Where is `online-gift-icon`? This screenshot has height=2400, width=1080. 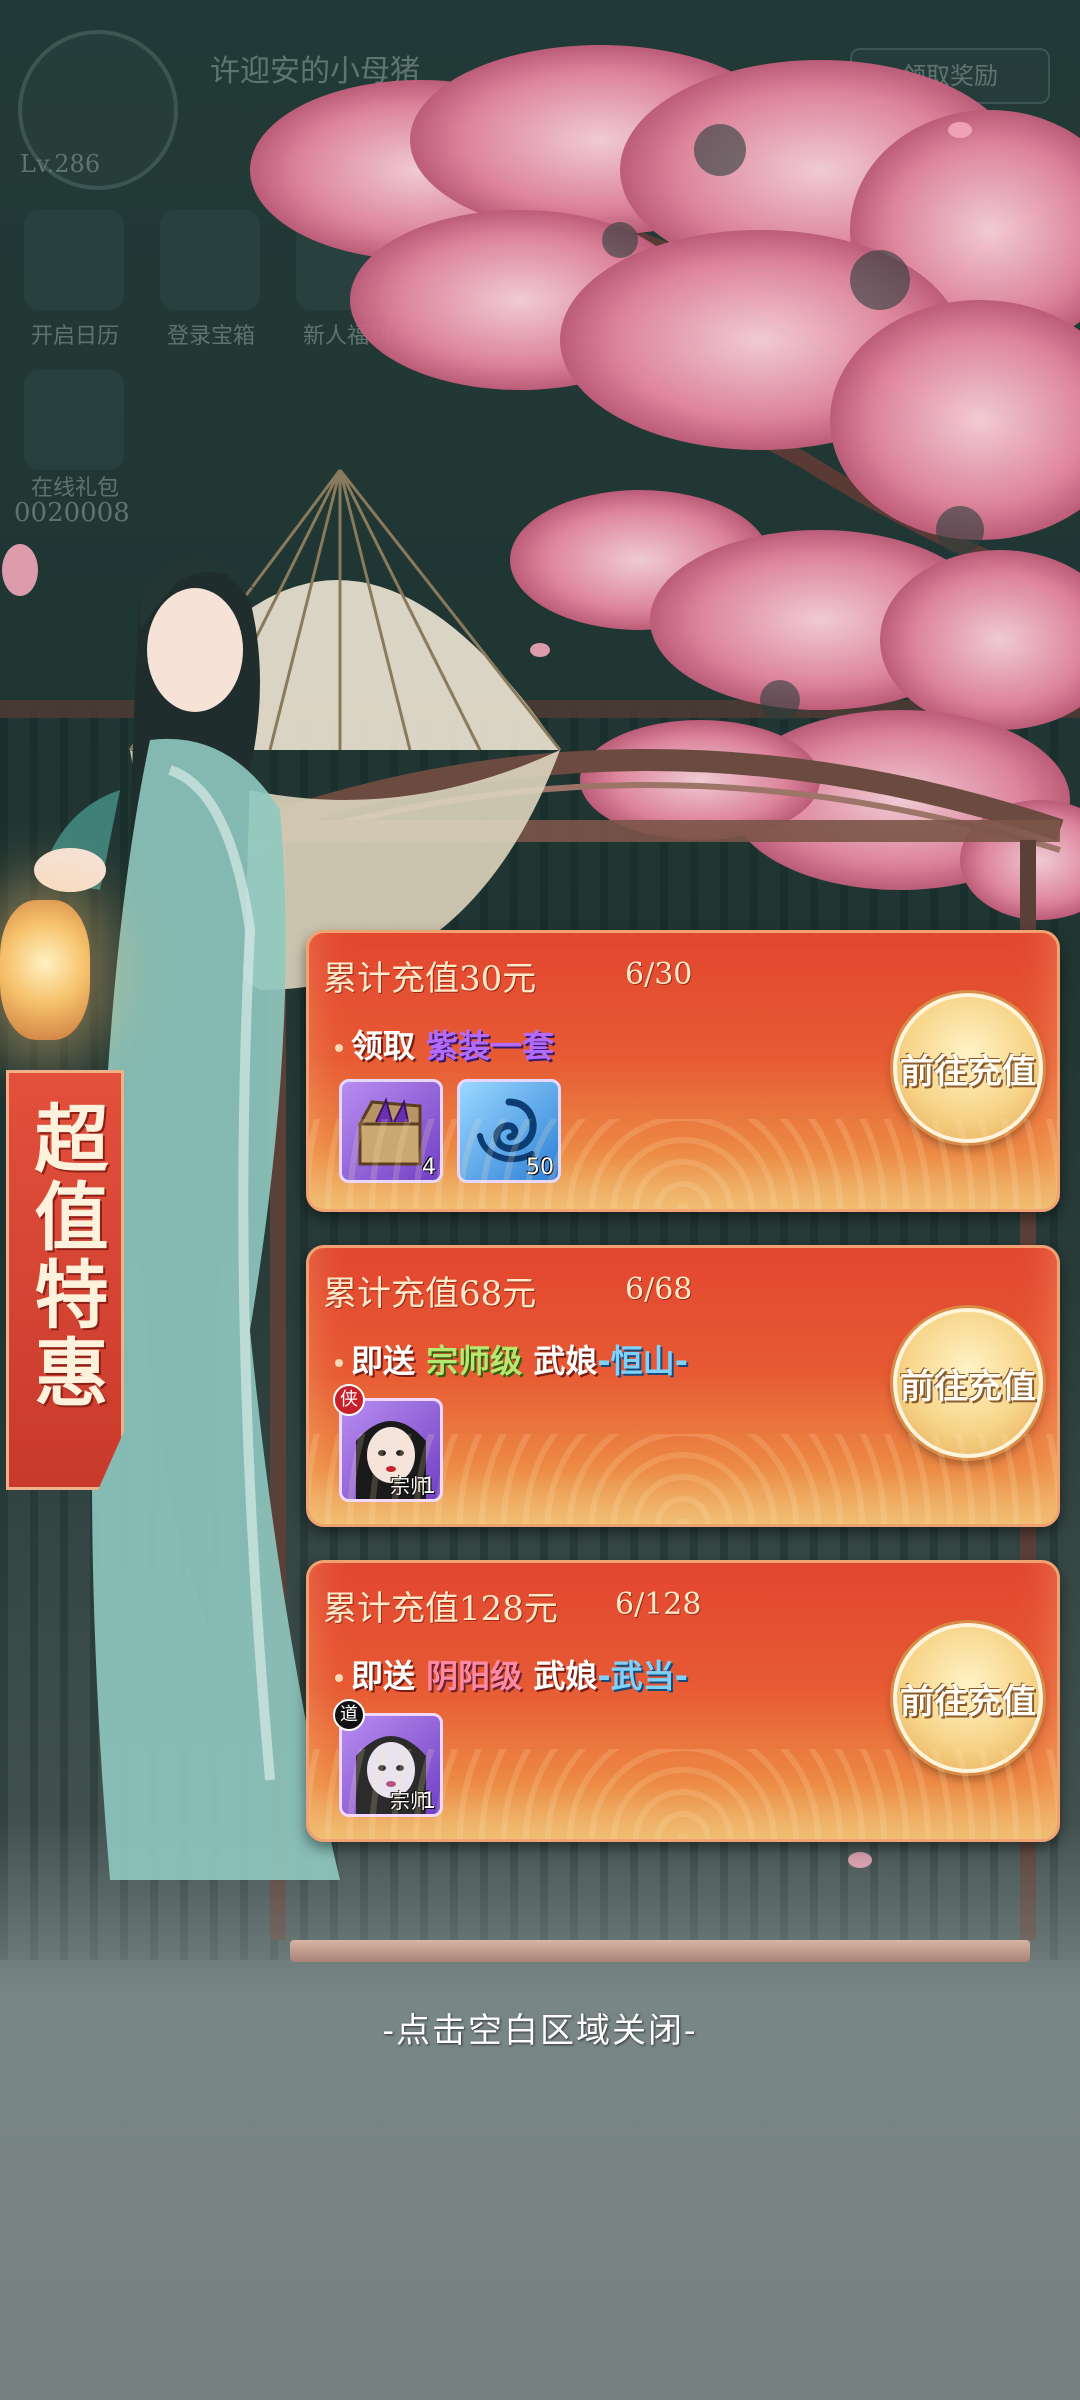 online-gift-icon is located at coordinates (74, 420).